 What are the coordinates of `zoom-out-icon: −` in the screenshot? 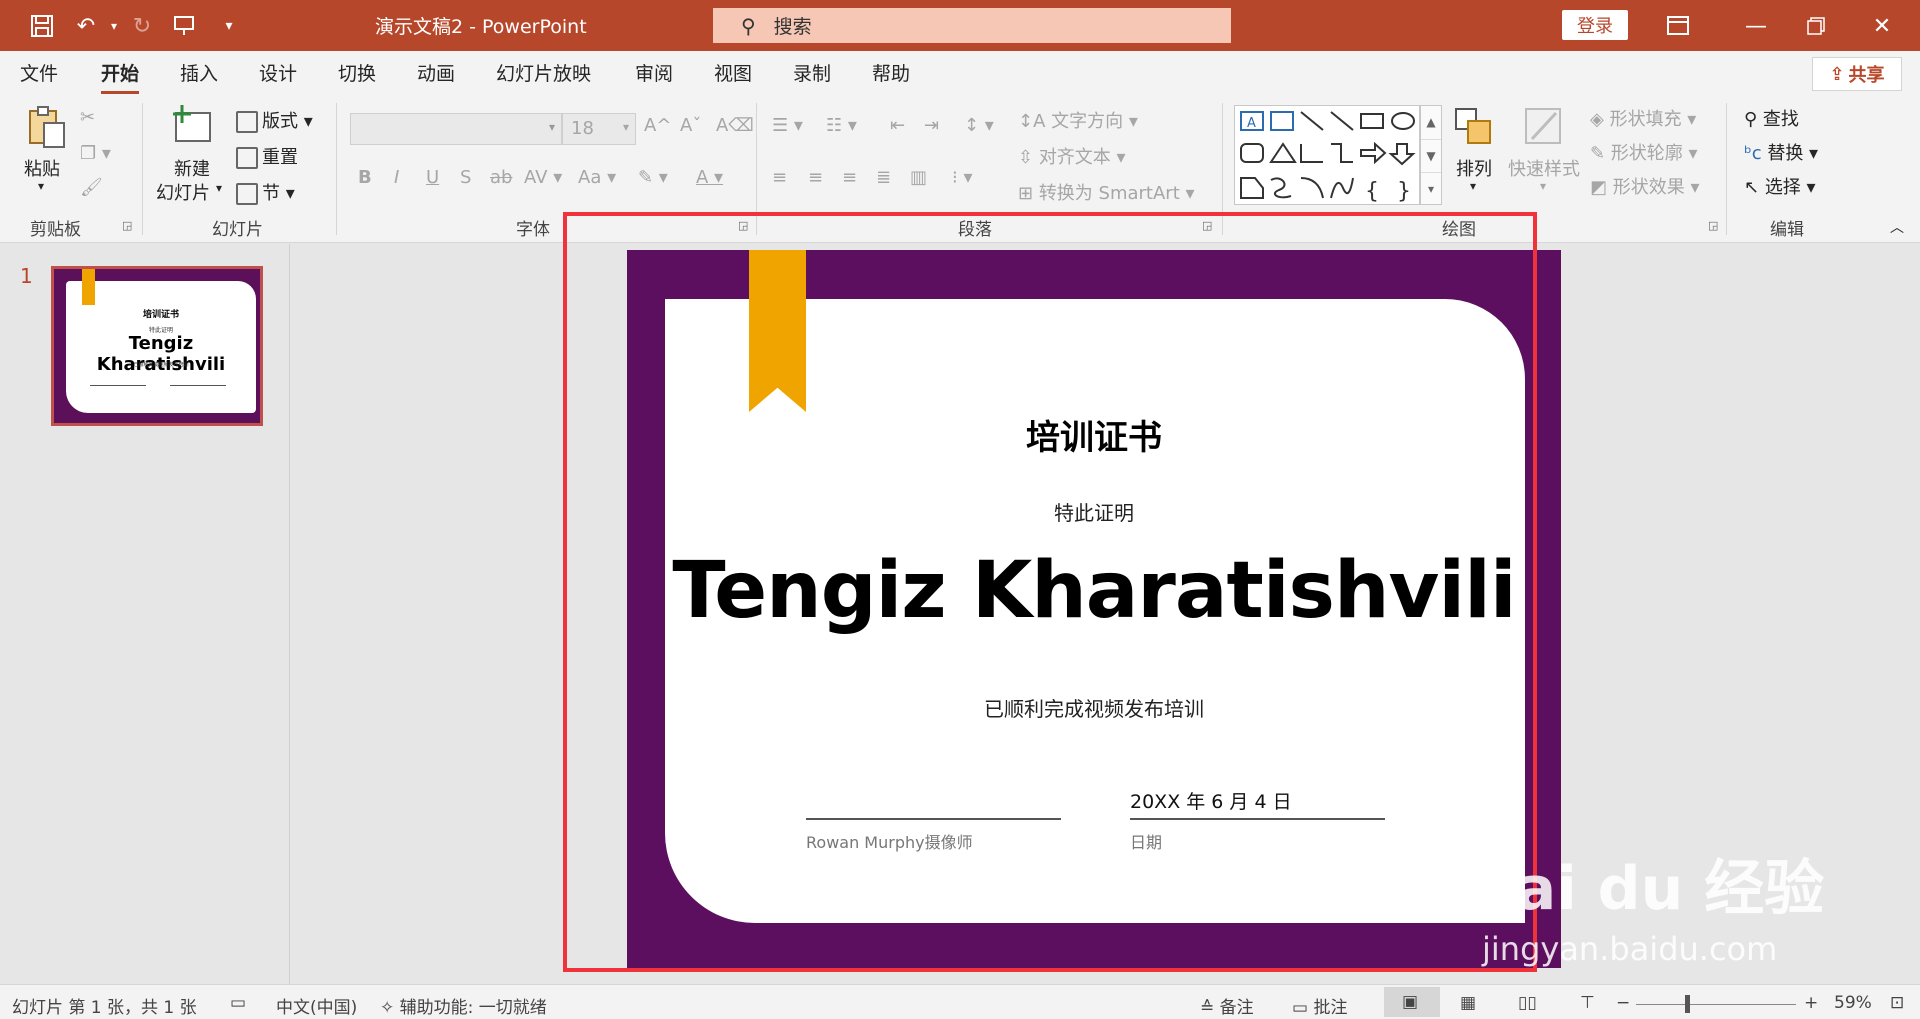 It's located at (1623, 1003).